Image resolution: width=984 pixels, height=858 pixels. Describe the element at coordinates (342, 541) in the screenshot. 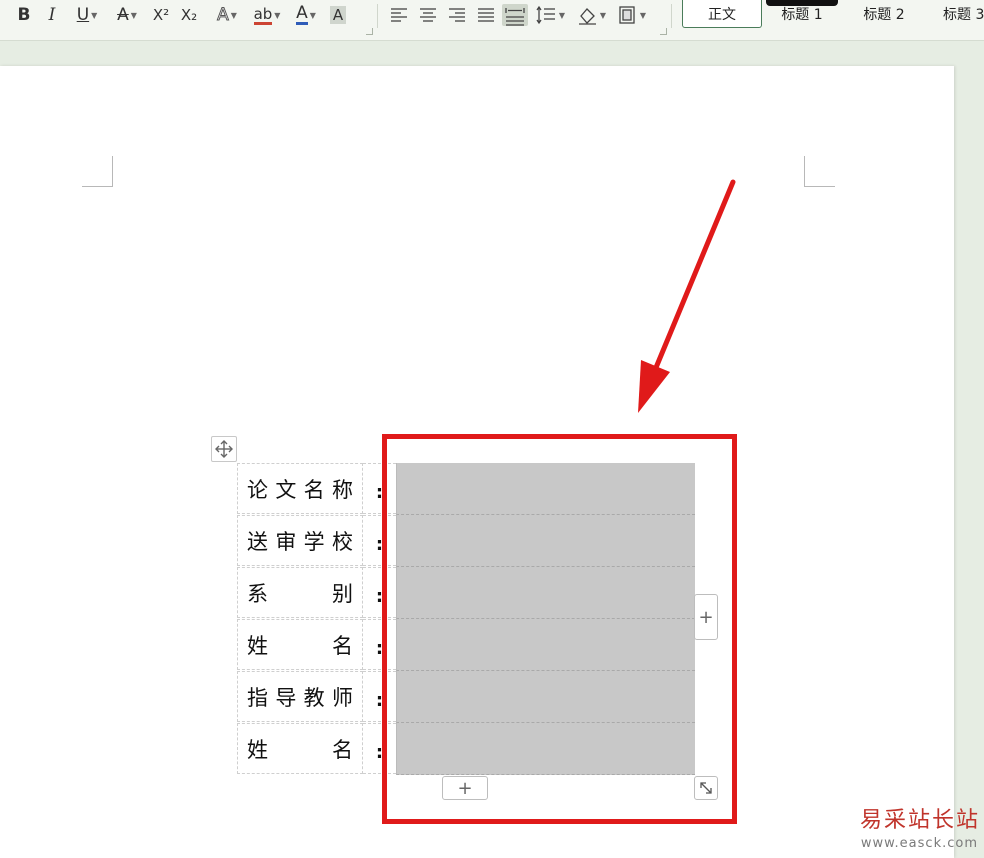

I see `label-char: 校` at that location.